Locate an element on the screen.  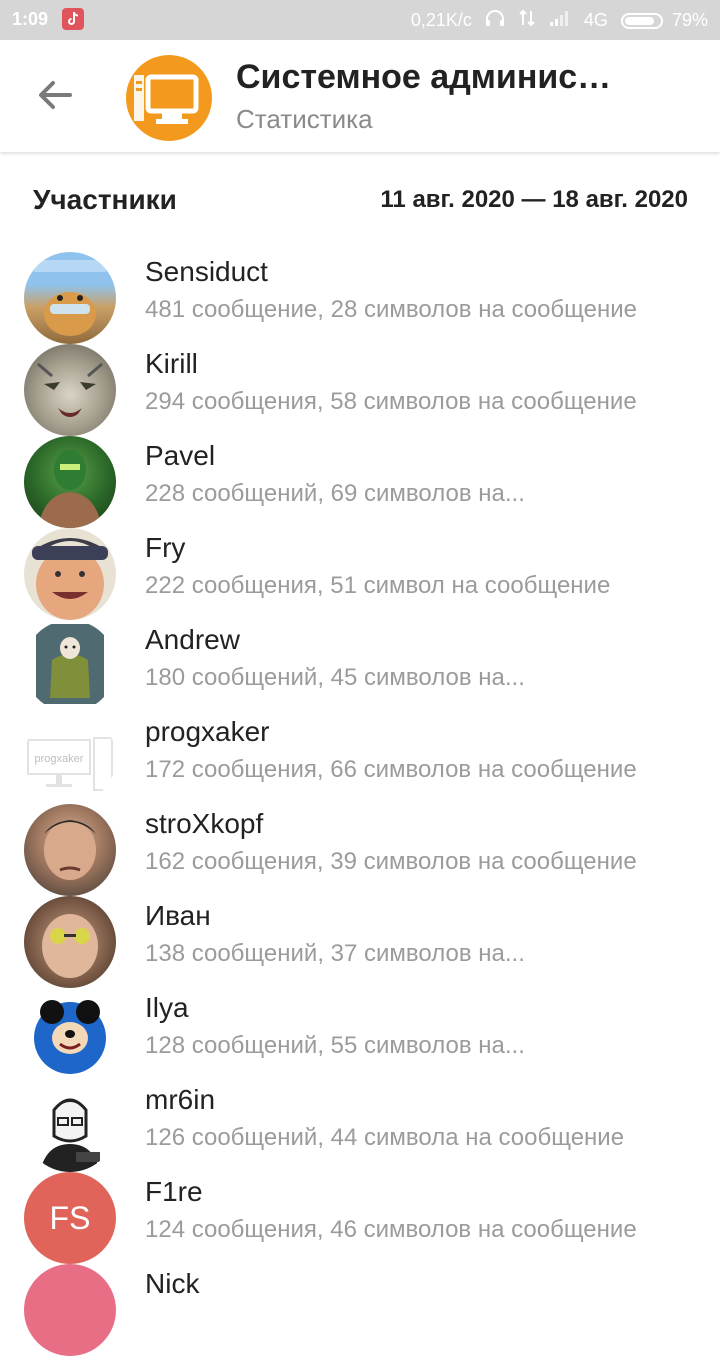
date-range: 11 авг. 2020 — 18 авг. 2020 is located at coordinates (534, 199).